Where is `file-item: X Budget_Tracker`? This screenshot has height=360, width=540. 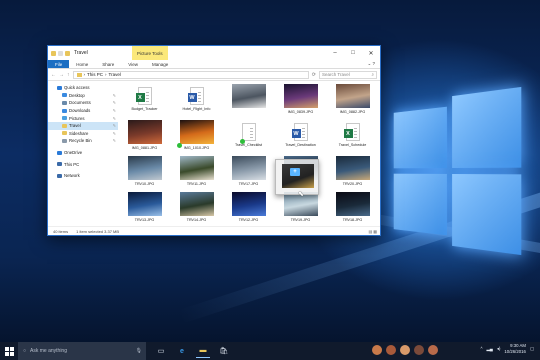 file-item: X Budget_Tracker is located at coordinates (144, 101).